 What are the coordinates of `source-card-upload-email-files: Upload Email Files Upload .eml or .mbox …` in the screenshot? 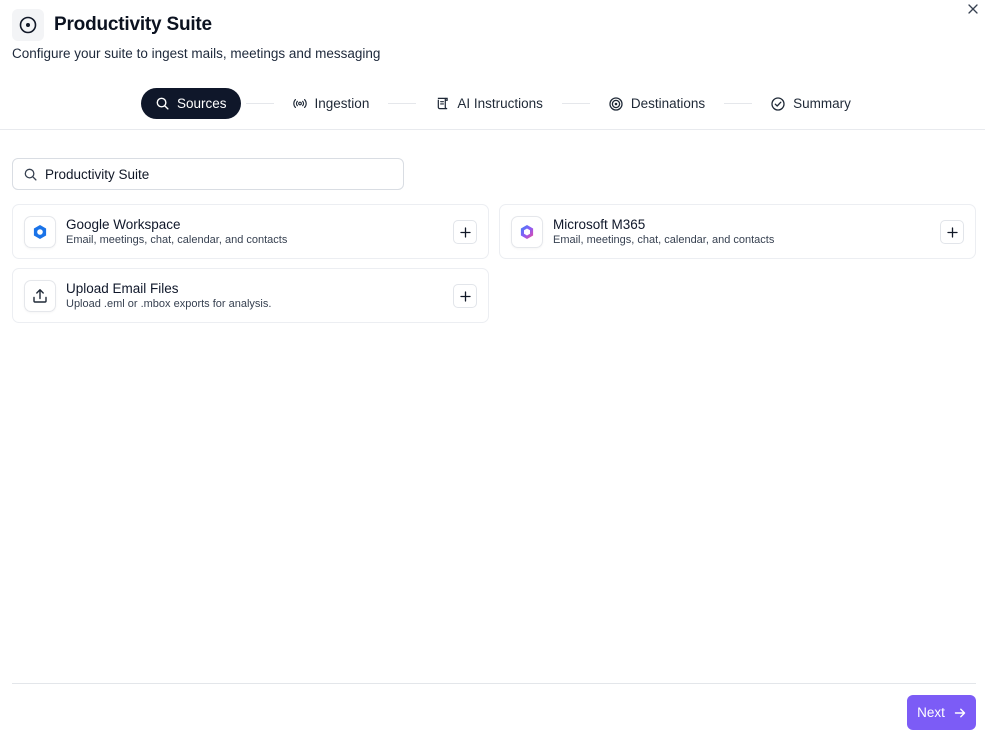 It's located at (250, 295).